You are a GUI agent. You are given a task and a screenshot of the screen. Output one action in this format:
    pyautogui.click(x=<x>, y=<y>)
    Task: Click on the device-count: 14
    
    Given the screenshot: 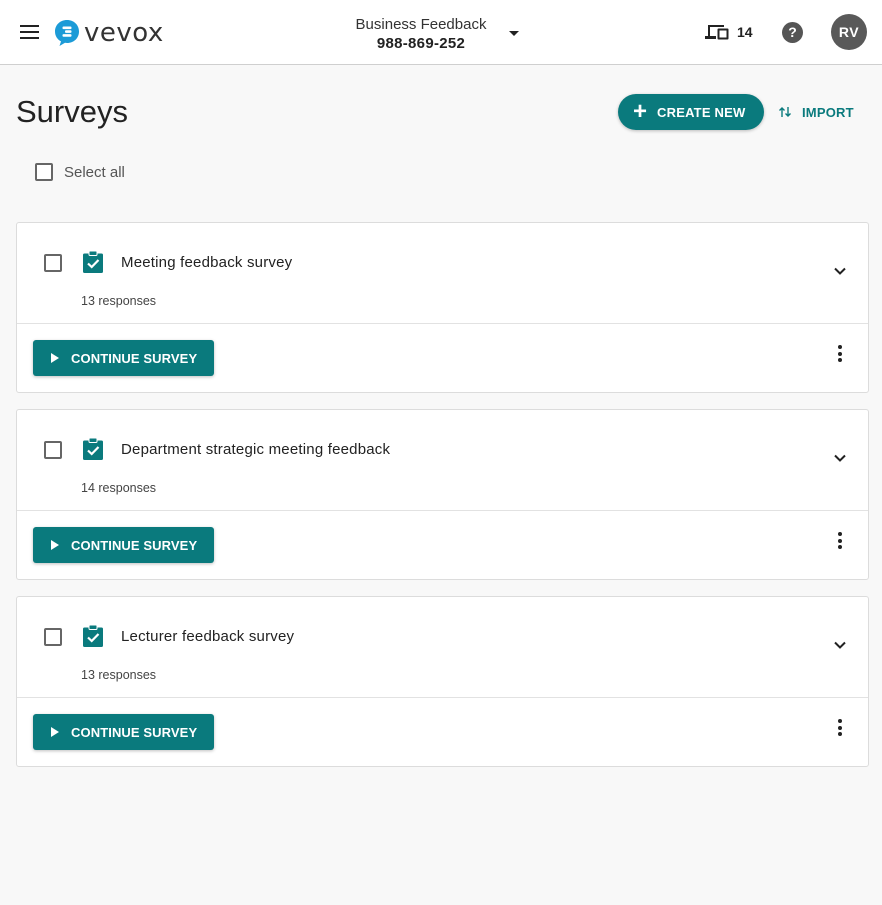 What is the action you would take?
    pyautogui.click(x=745, y=32)
    